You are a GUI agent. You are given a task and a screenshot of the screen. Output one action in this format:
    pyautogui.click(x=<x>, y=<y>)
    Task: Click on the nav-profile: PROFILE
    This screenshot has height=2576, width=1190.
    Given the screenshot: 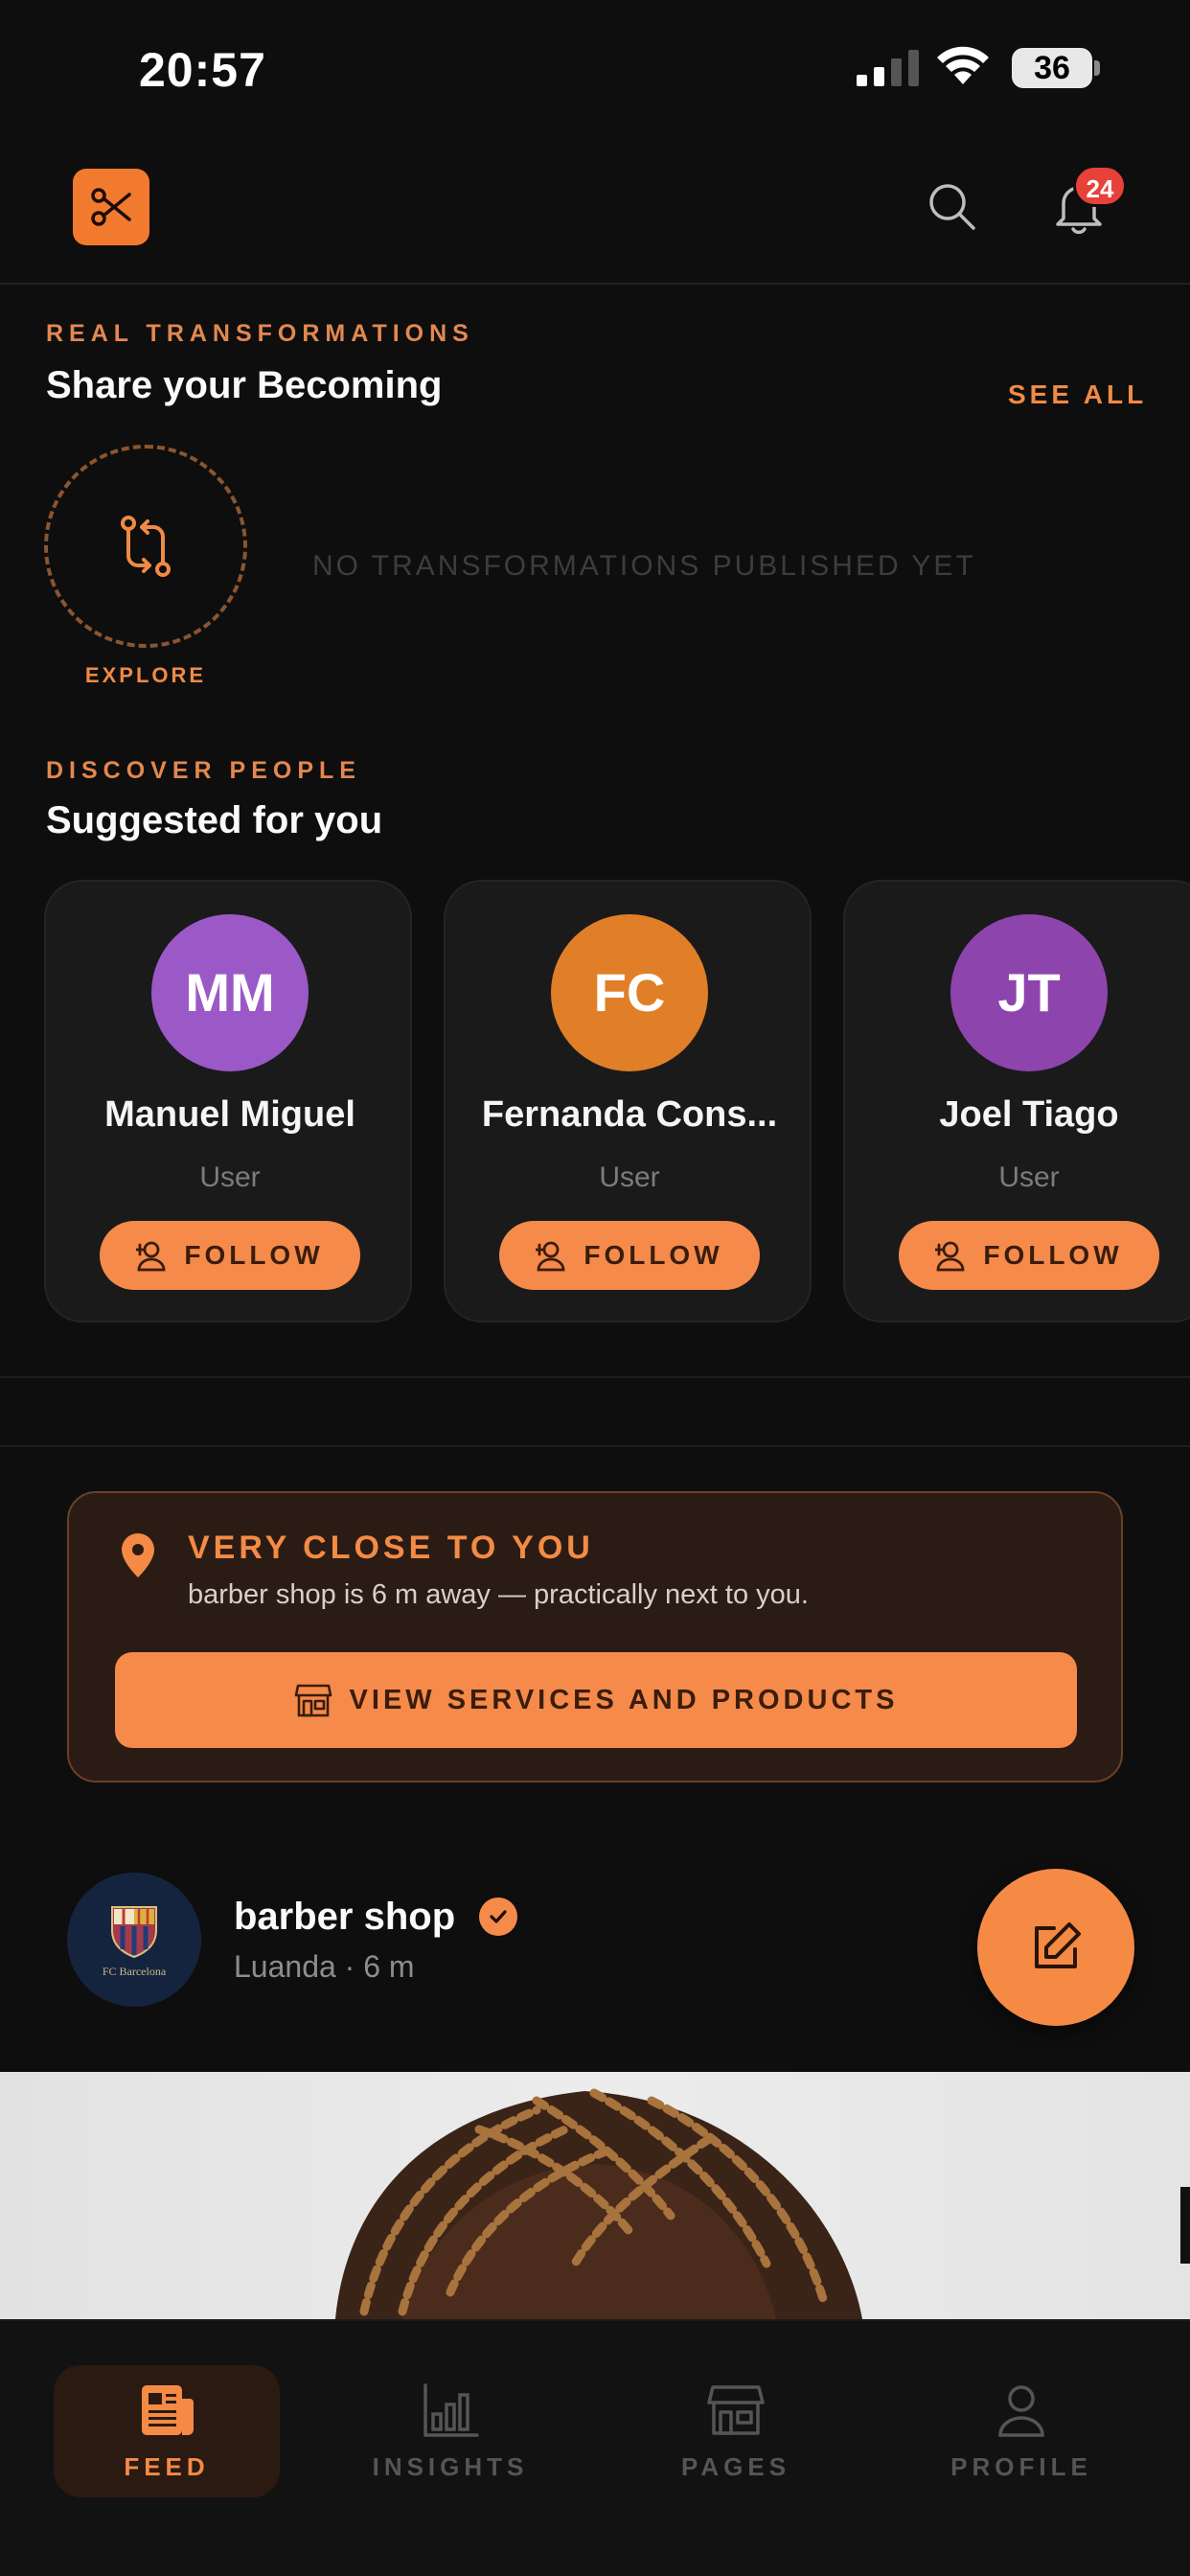 What is the action you would take?
    pyautogui.click(x=1021, y=2431)
    